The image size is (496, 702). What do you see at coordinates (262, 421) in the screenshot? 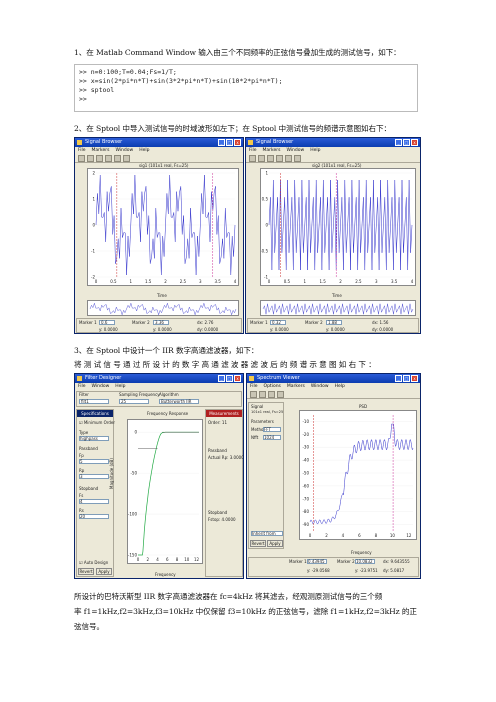
I see `parameters-label: Parameters` at bounding box center [262, 421].